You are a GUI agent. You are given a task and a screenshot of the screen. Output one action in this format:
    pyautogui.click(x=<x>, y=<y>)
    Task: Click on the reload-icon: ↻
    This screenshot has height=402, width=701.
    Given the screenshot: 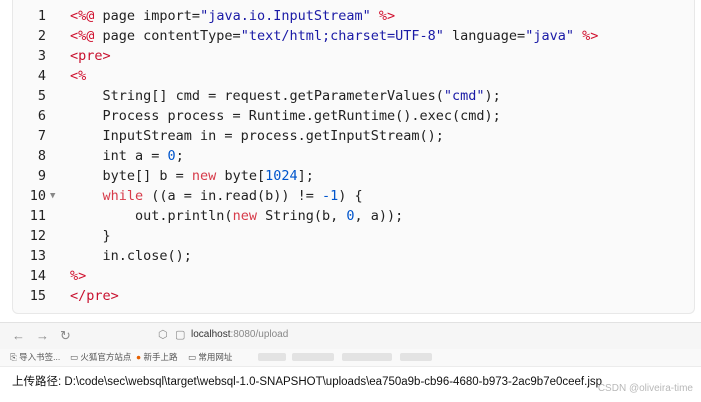 What is the action you would take?
    pyautogui.click(x=65, y=336)
    